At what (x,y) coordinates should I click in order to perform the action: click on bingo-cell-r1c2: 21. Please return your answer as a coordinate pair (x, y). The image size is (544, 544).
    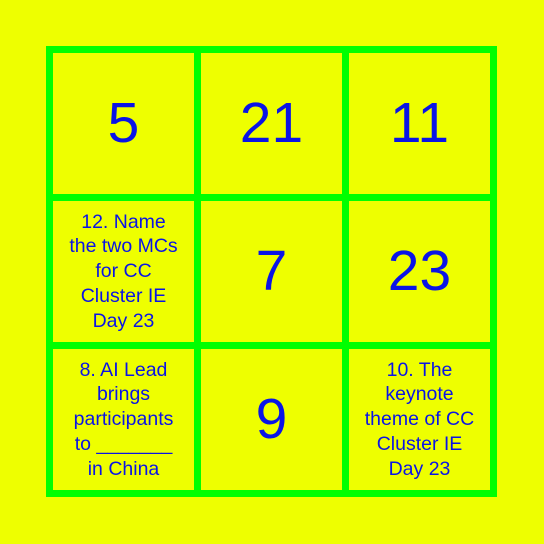
    Looking at the image, I should click on (271, 123).